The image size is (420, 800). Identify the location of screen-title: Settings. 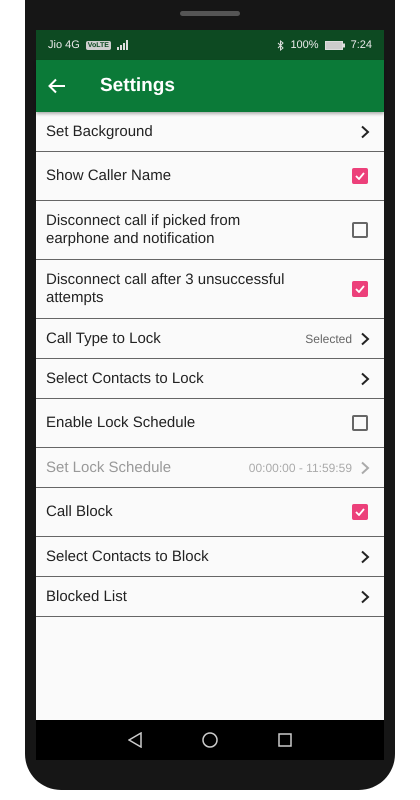
(137, 86).